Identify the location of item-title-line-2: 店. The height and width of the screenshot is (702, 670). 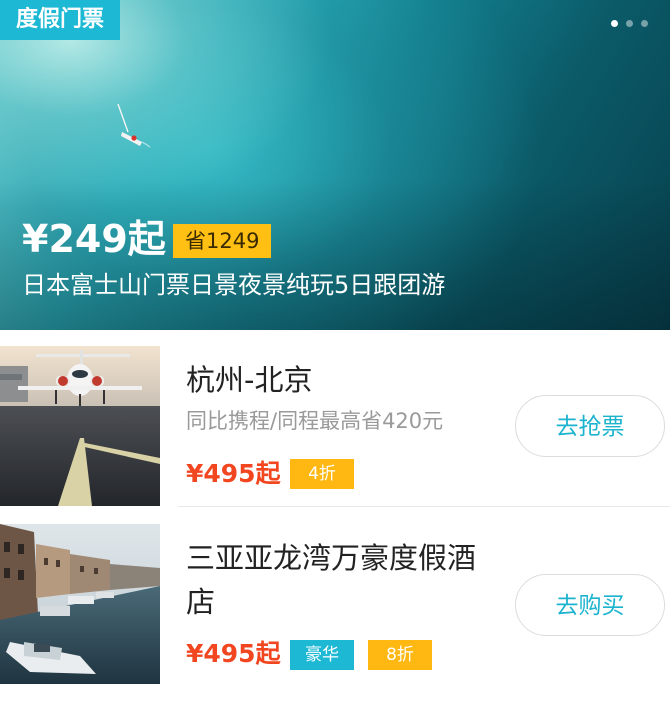
(201, 602).